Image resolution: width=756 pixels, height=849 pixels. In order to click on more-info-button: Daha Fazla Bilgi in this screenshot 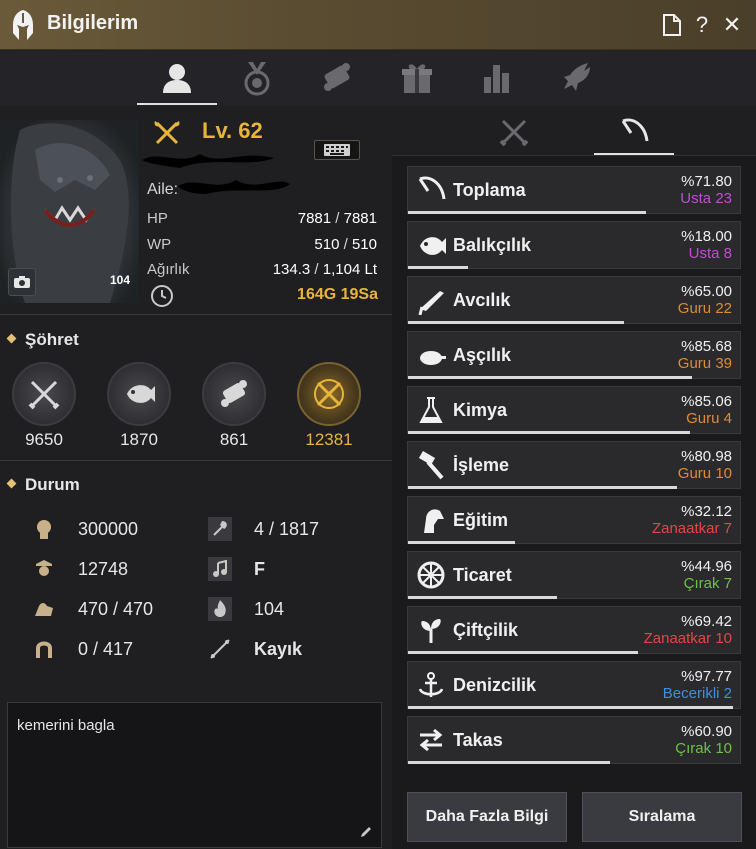, I will do `click(487, 817)`.